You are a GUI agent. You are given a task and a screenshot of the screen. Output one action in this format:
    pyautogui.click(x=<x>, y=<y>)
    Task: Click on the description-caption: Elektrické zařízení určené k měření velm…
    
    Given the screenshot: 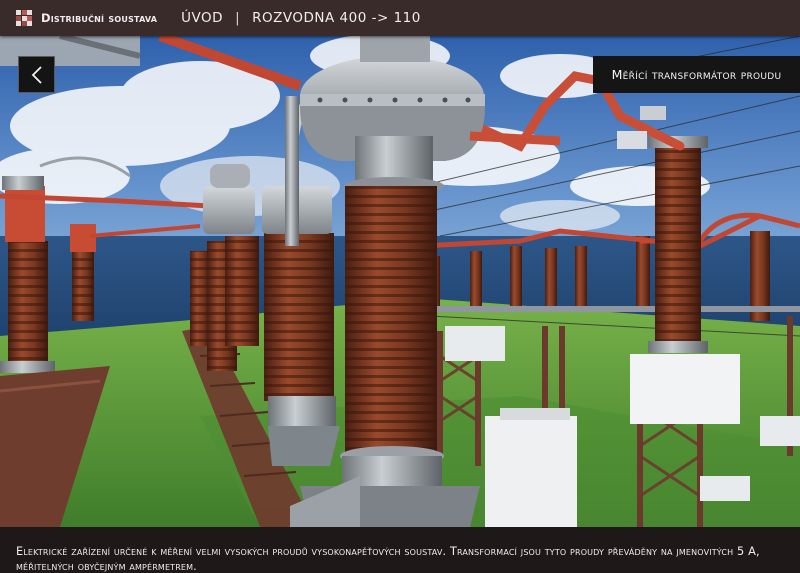 What is the action you would take?
    pyautogui.click(x=400, y=550)
    